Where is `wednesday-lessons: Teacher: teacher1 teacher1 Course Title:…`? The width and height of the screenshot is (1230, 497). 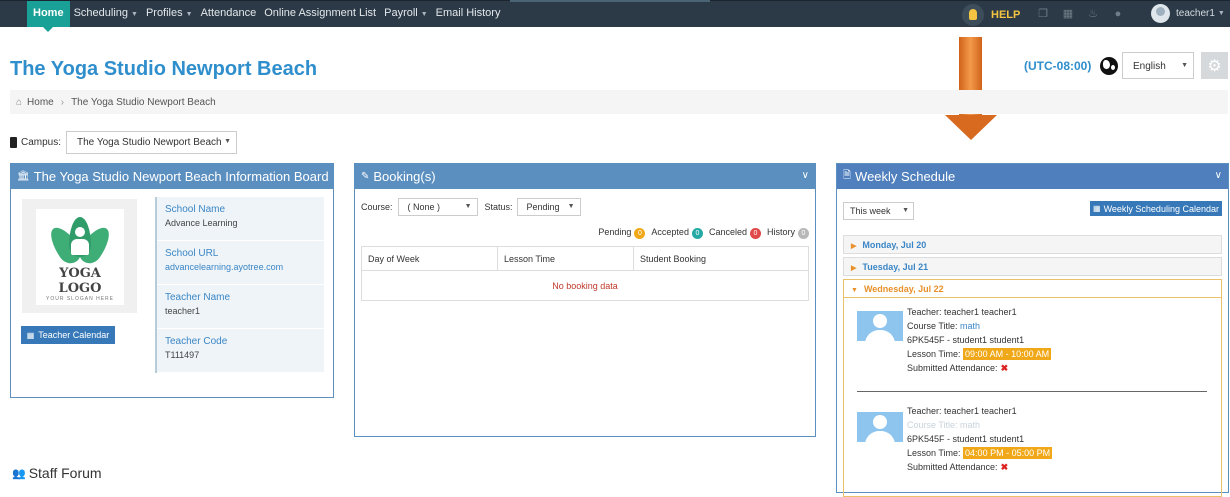
wednesday-lessons: Teacher: teacher1 teacher1 Course Title:… is located at coordinates (1032, 397).